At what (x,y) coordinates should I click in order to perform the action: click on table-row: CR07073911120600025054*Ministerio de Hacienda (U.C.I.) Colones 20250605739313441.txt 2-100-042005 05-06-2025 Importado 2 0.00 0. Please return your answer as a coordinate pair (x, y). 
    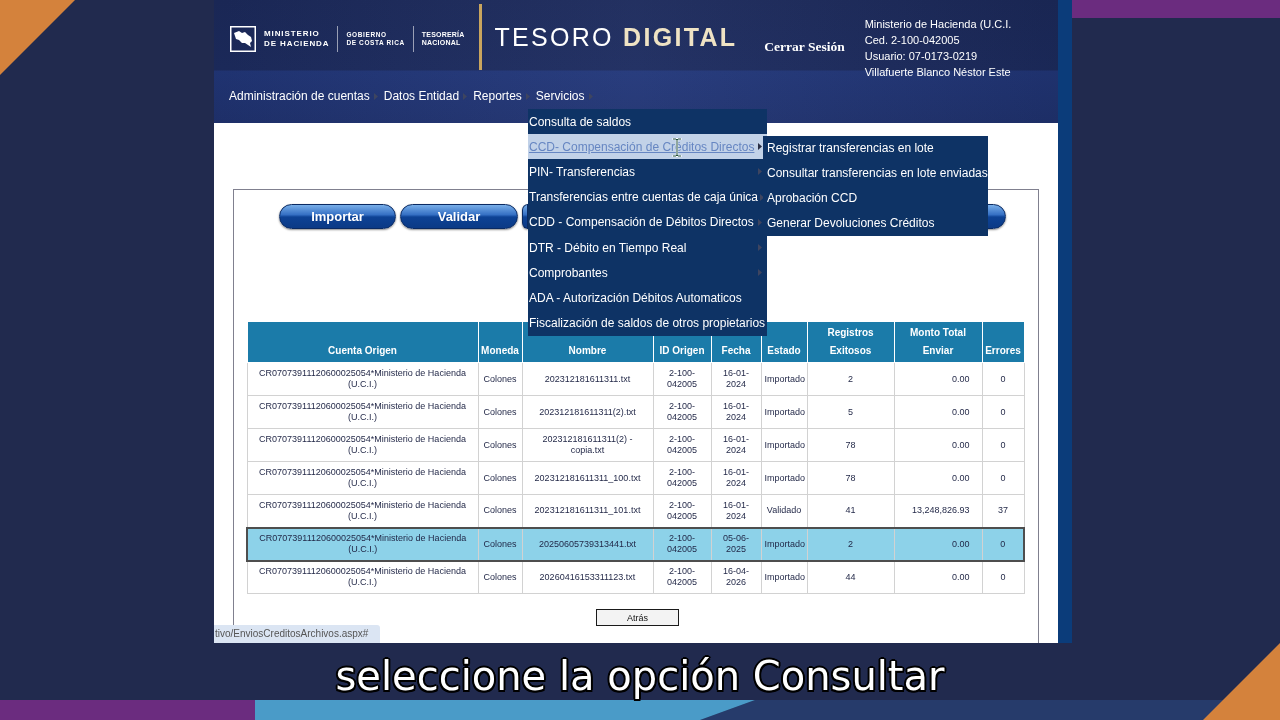
    Looking at the image, I should click on (635, 544).